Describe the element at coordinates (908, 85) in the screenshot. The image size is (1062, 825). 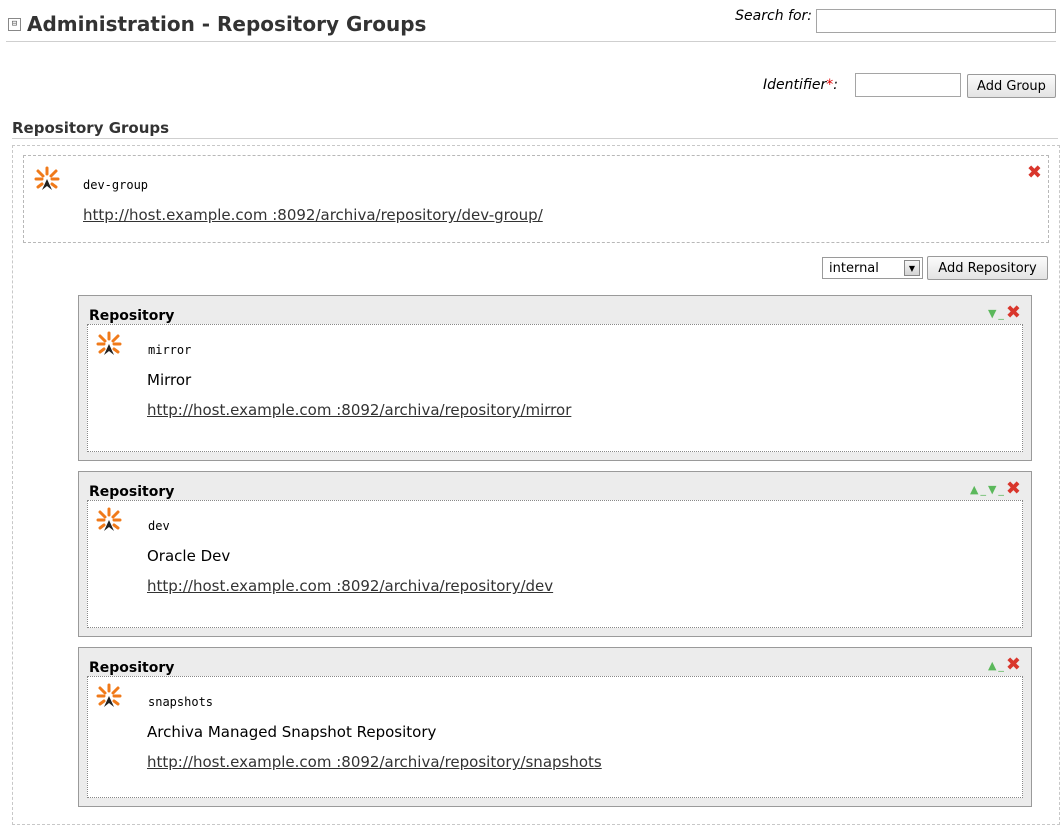
I see `identifier-input` at that location.